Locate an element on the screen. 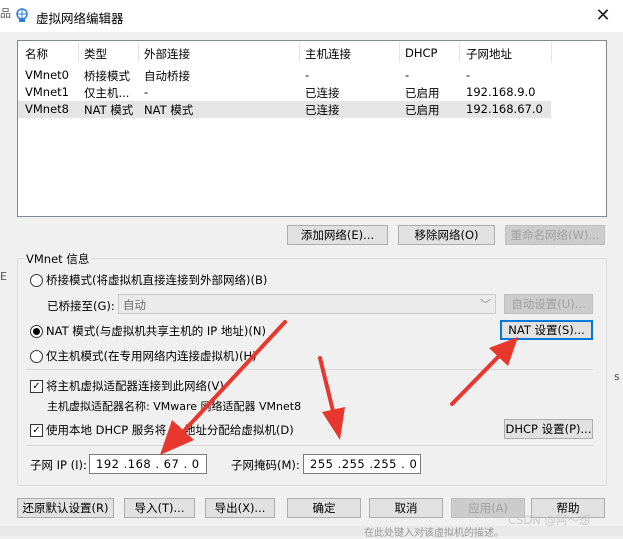 This screenshot has height=539, width=623. subnet-ip-value: 192 .168 . 67 . 0 is located at coordinates (148, 464).